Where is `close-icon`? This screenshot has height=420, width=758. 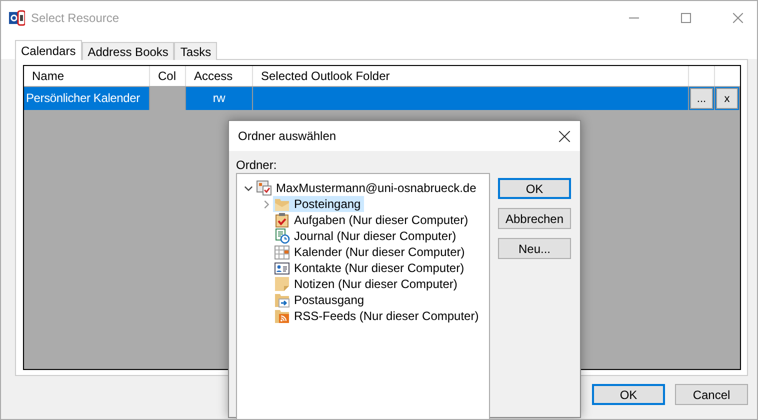
close-icon is located at coordinates (564, 136).